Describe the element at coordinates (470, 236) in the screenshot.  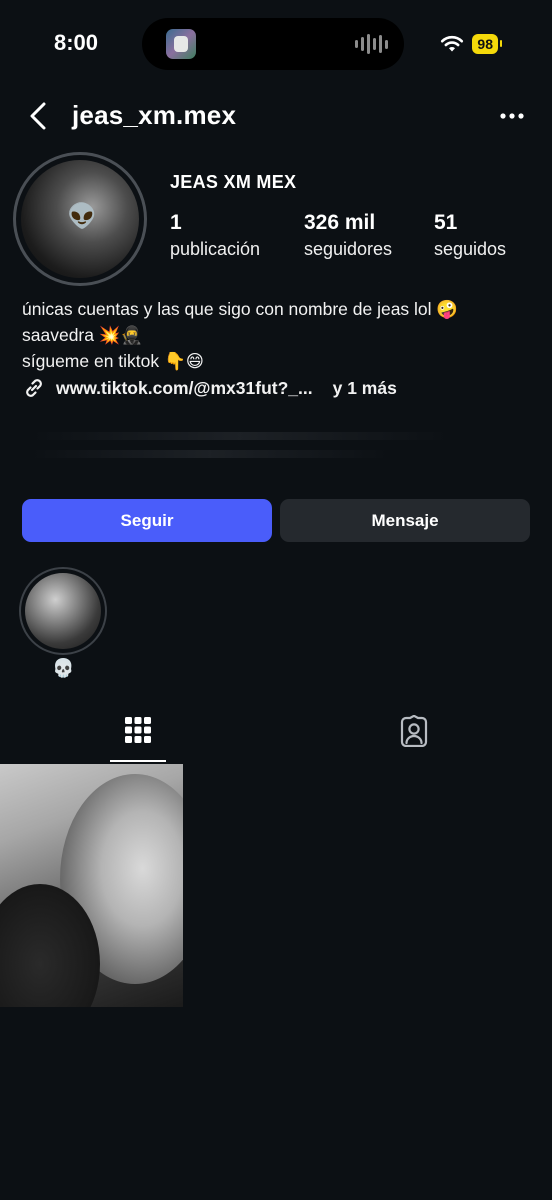
I see `stat-following: 51 seguidos` at that location.